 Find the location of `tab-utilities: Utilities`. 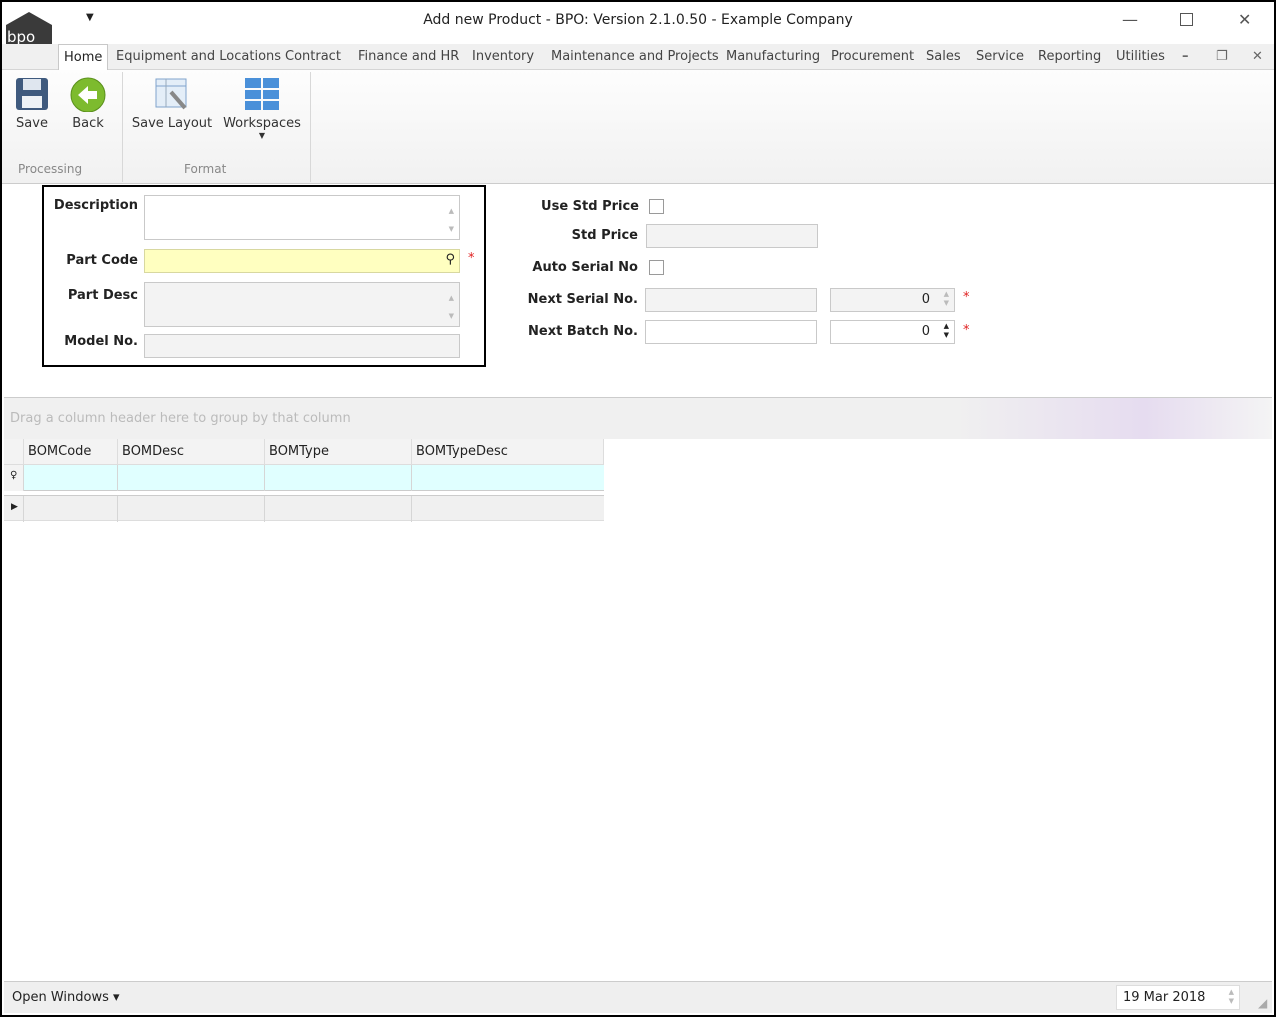

tab-utilities: Utilities is located at coordinates (1140, 56).